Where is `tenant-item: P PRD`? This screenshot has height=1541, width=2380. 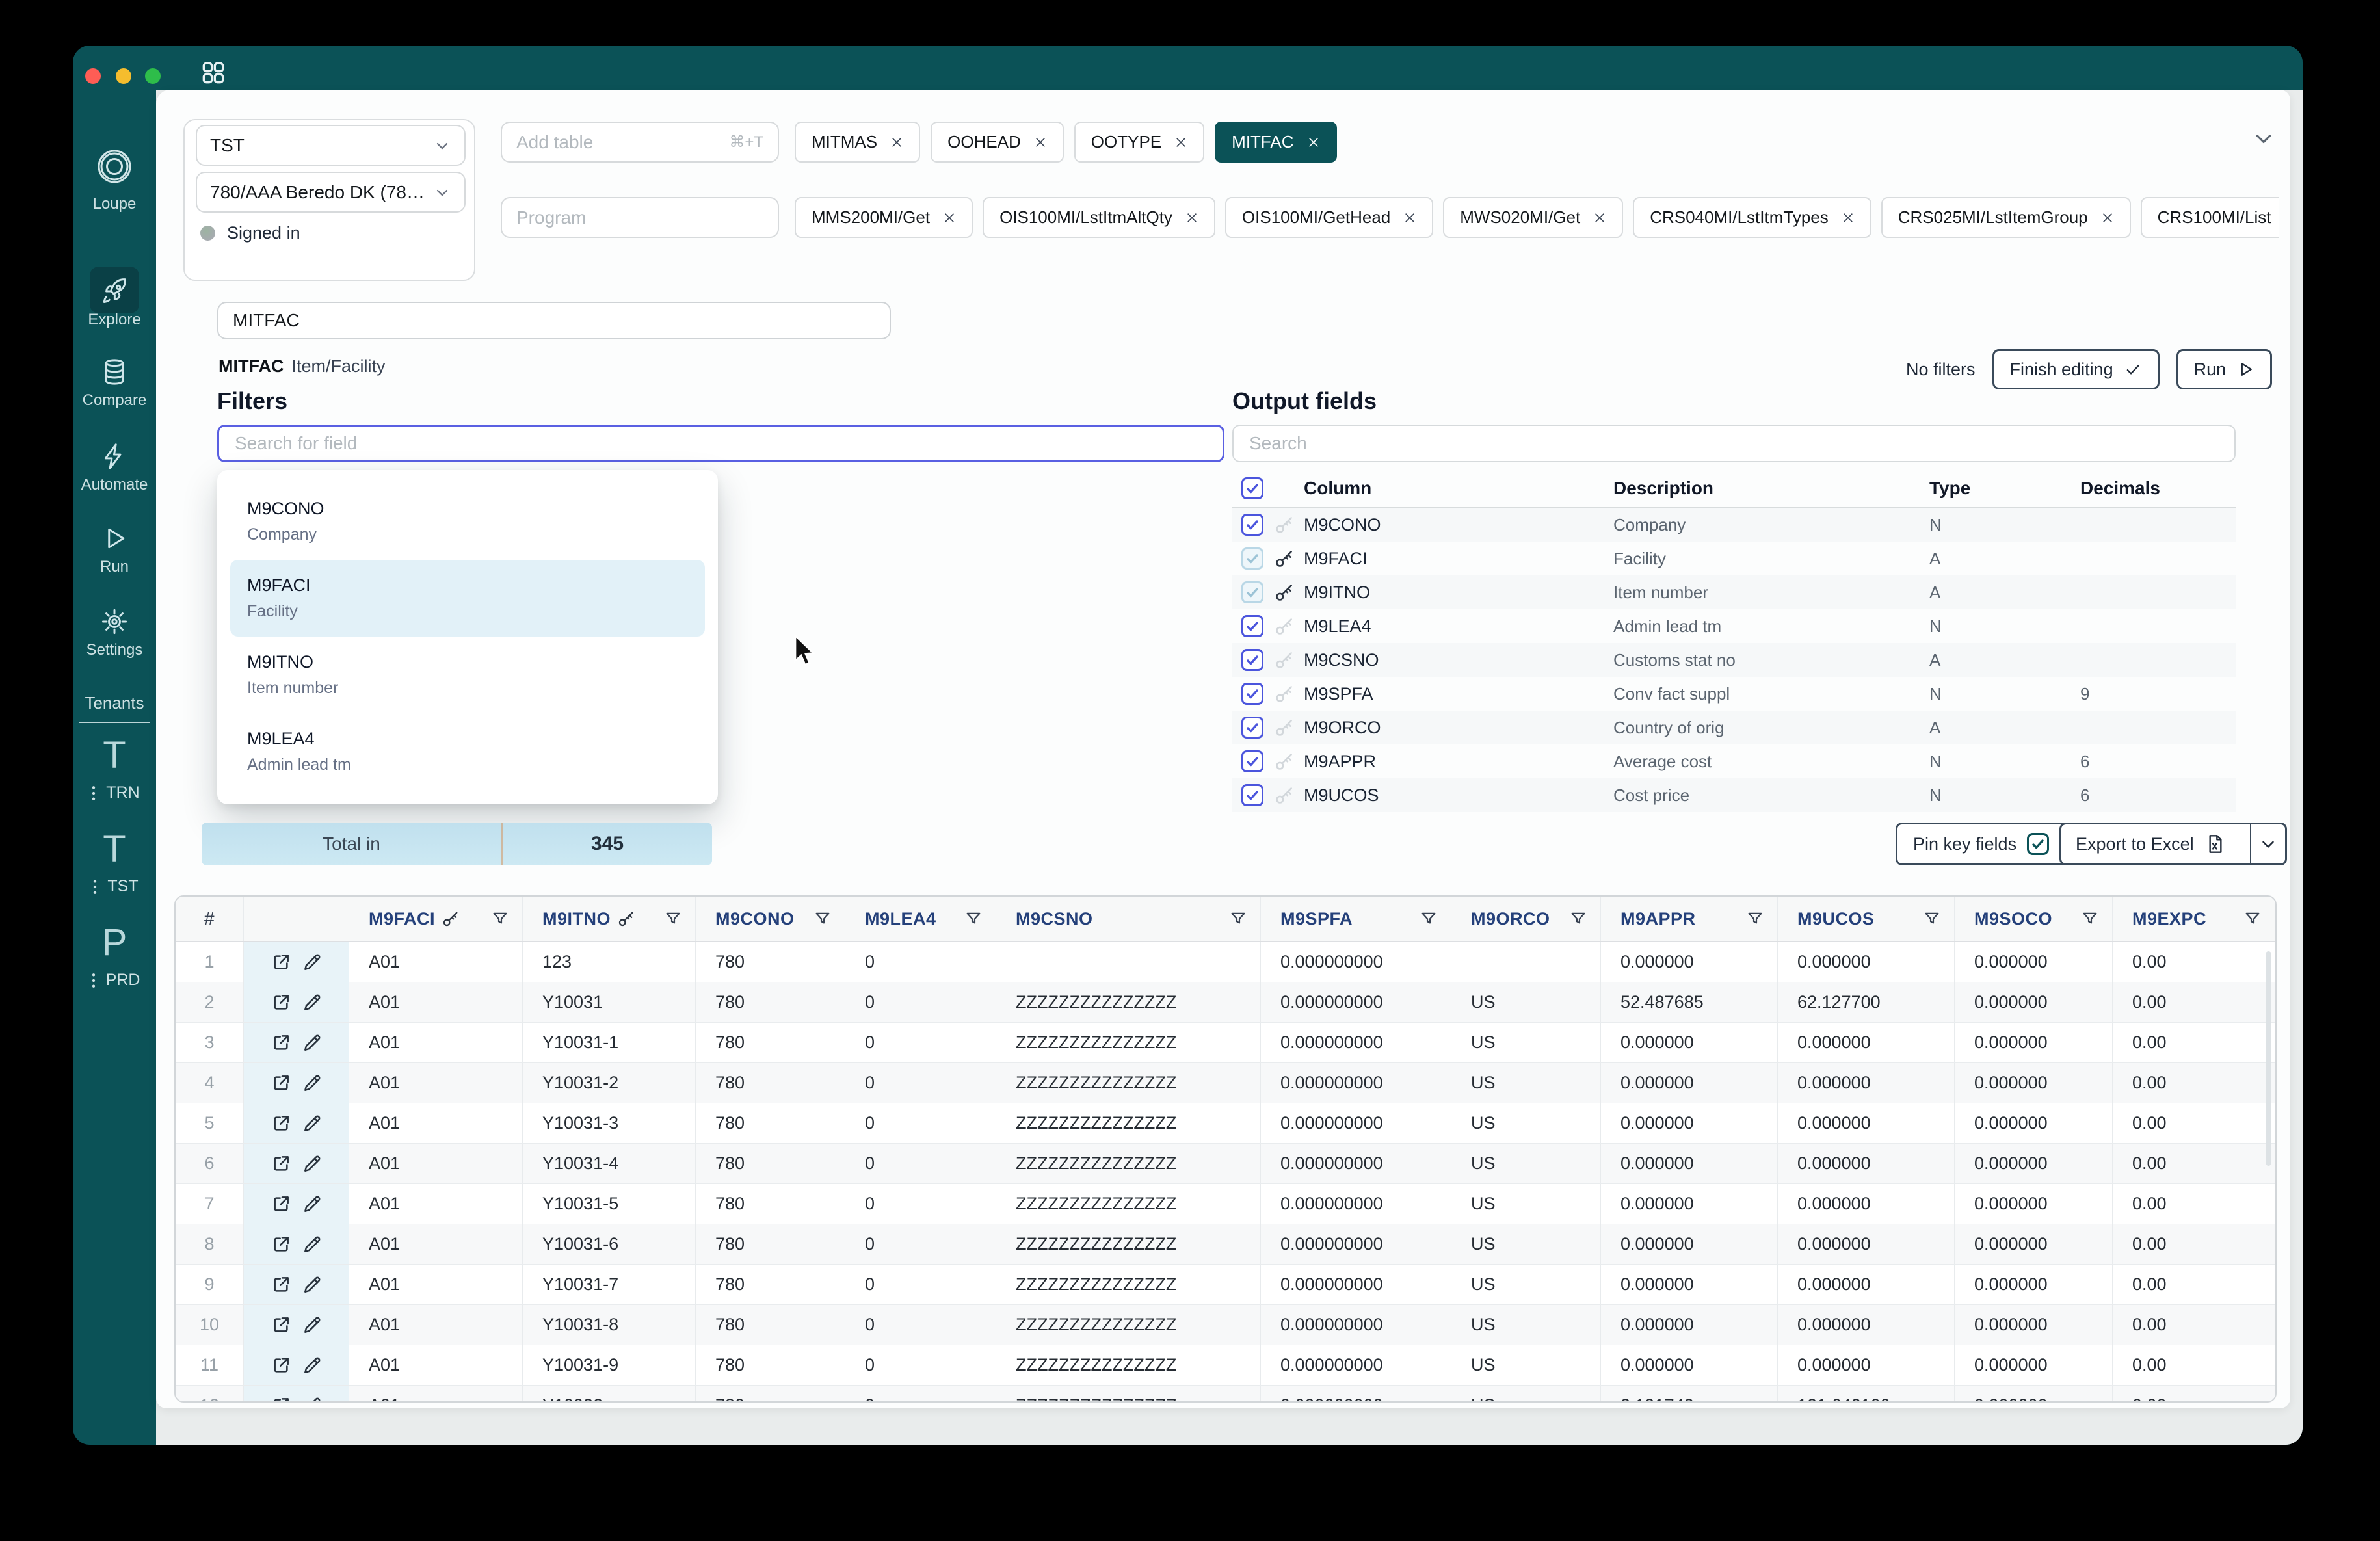 tenant-item: P PRD is located at coordinates (114, 955).